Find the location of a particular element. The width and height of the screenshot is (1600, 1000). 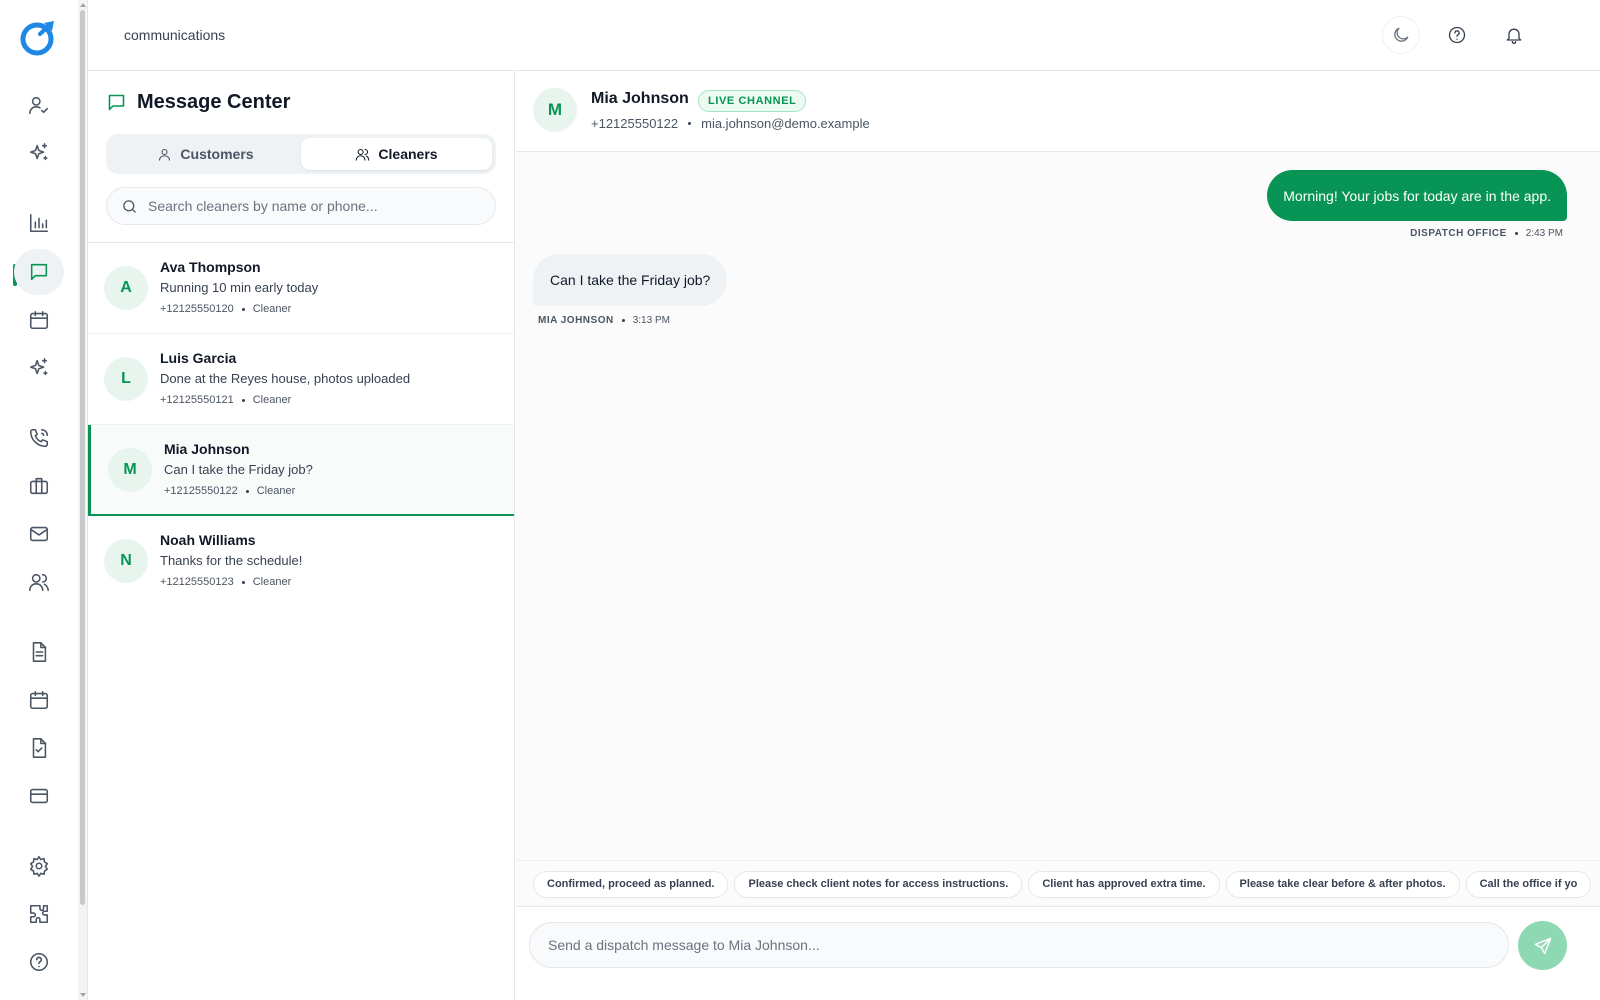

chat-contact-name: Mia Johnson is located at coordinates (640, 98).